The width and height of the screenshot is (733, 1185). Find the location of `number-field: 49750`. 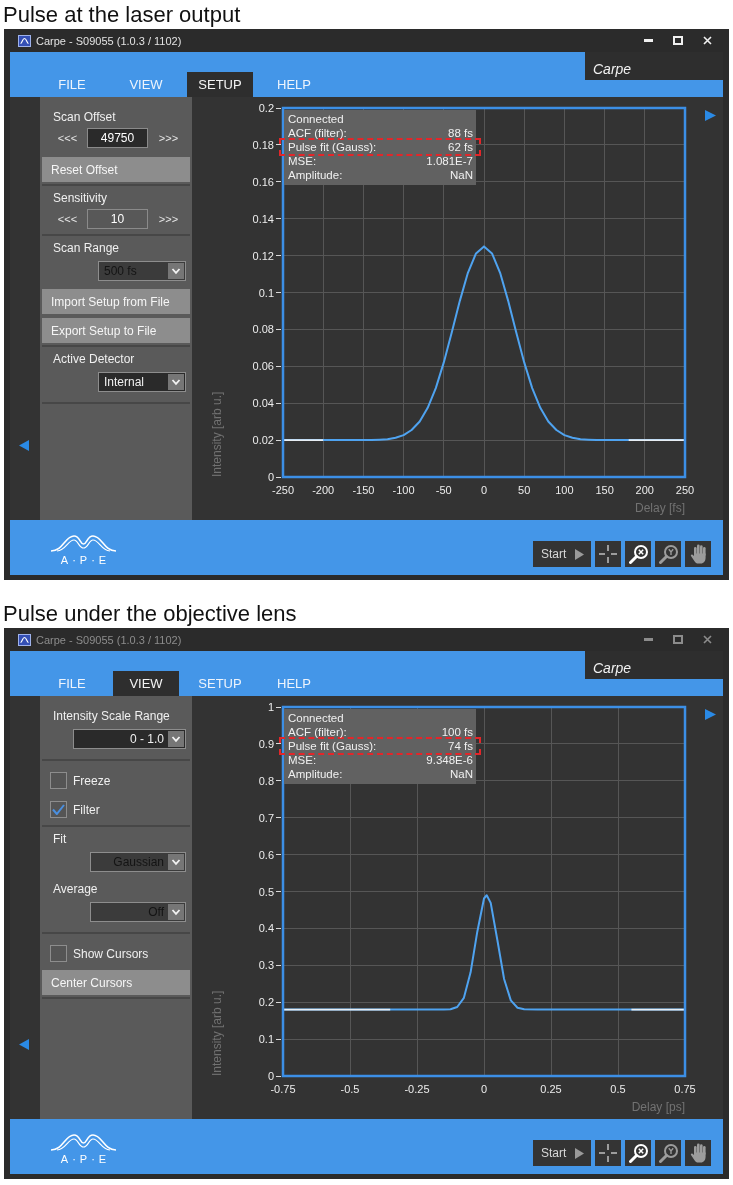

number-field: 49750 is located at coordinates (117, 138).